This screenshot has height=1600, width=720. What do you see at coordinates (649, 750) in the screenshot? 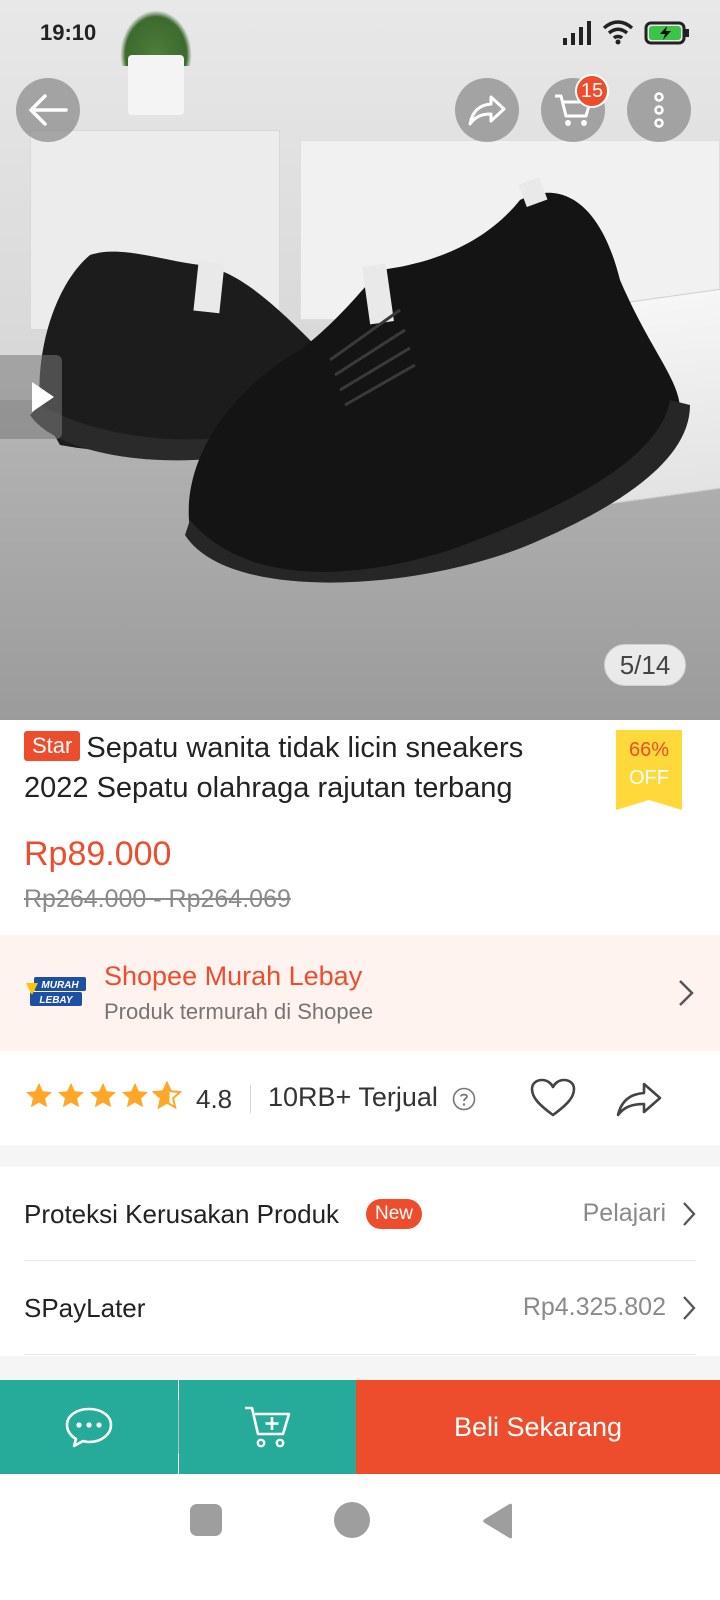
I see `discount-percent: 66%` at bounding box center [649, 750].